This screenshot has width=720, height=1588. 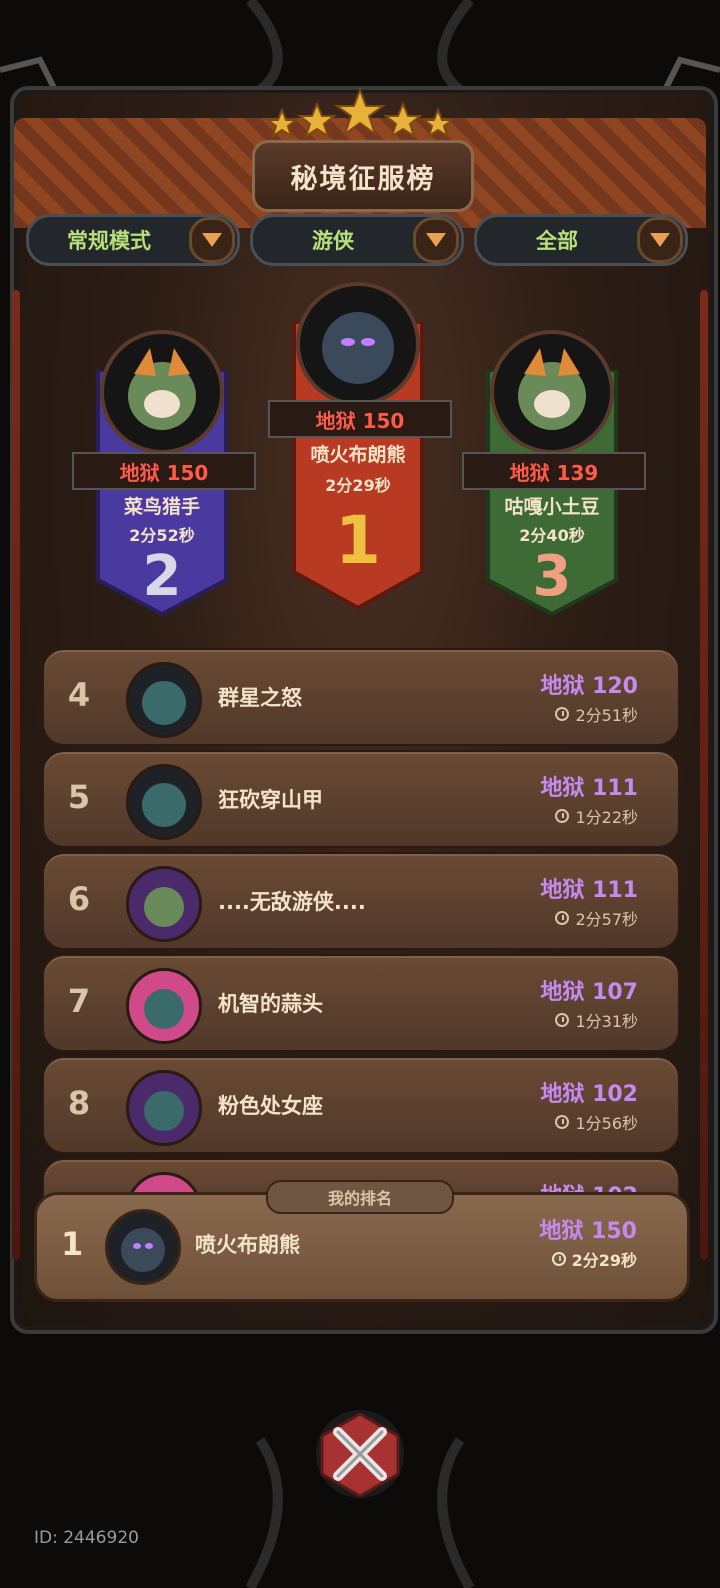 What do you see at coordinates (363, 176) in the screenshot?
I see `page-title: 秘境征服榜` at bounding box center [363, 176].